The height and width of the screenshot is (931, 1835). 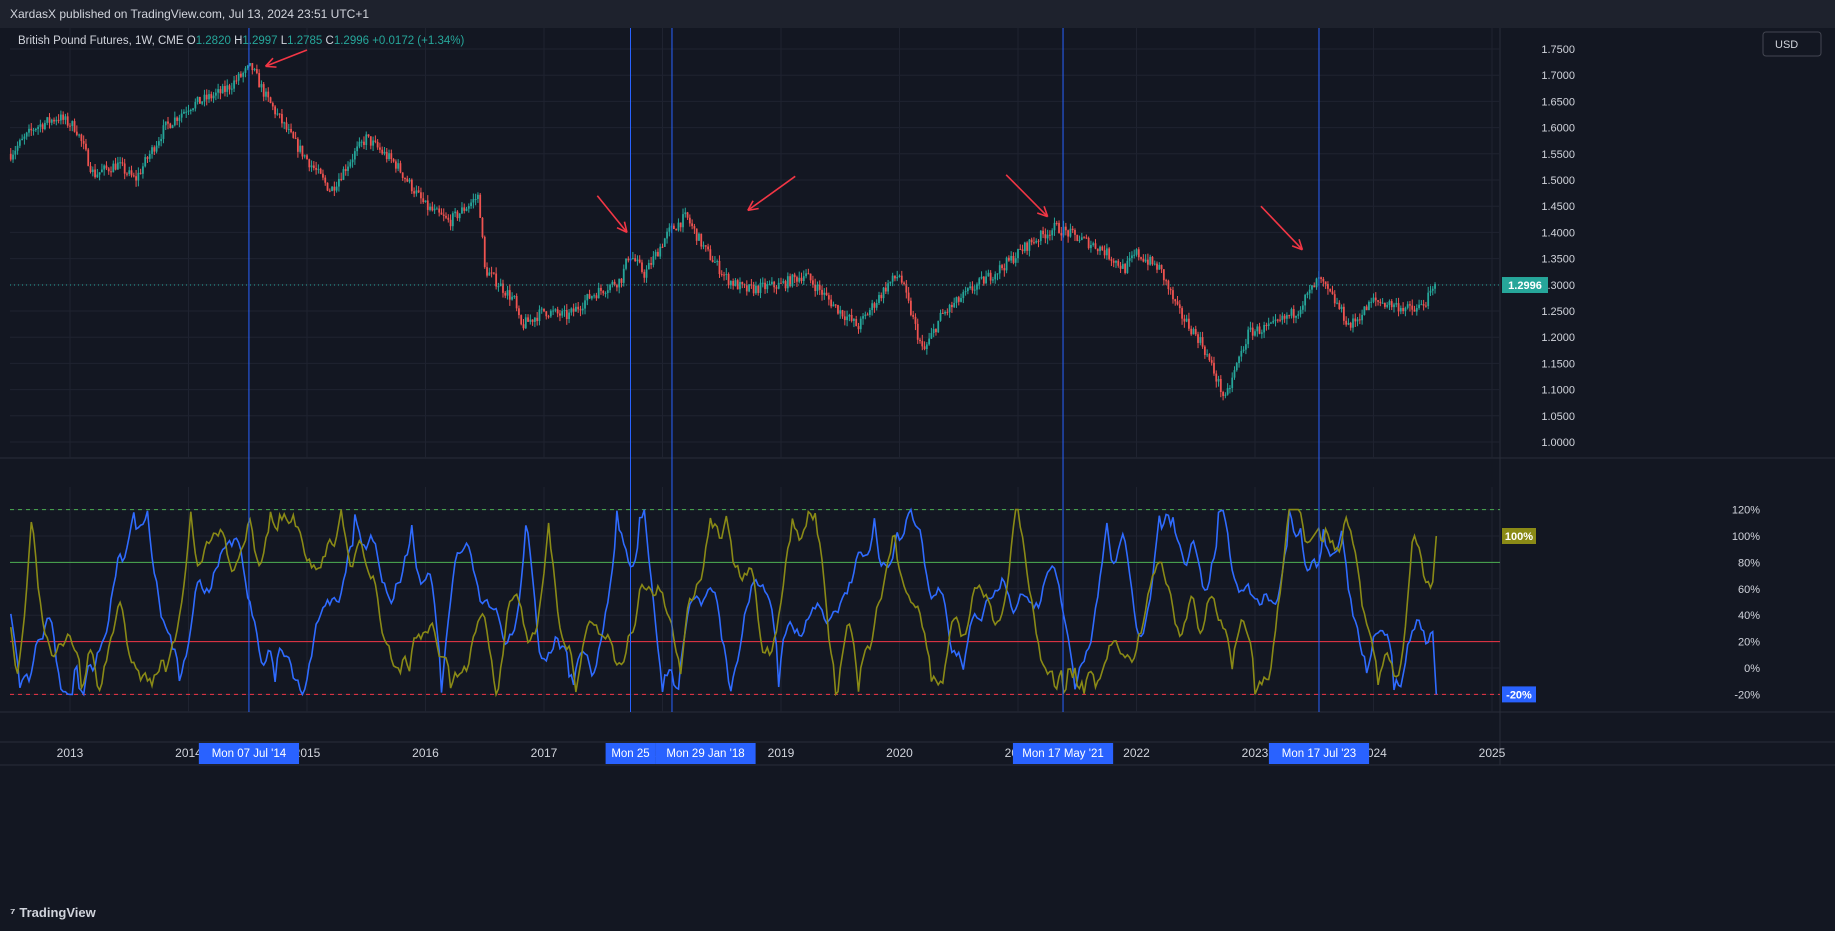 I want to click on marker-date-text: Mon 17 May '21, so click(x=1062, y=754).